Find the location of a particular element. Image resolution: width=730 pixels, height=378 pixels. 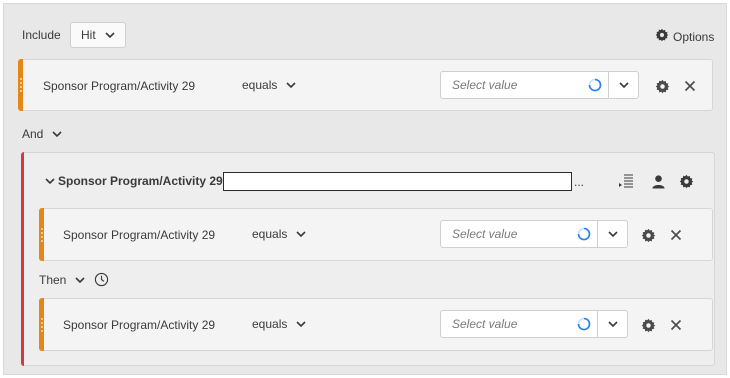

container-name-input is located at coordinates (397, 181).